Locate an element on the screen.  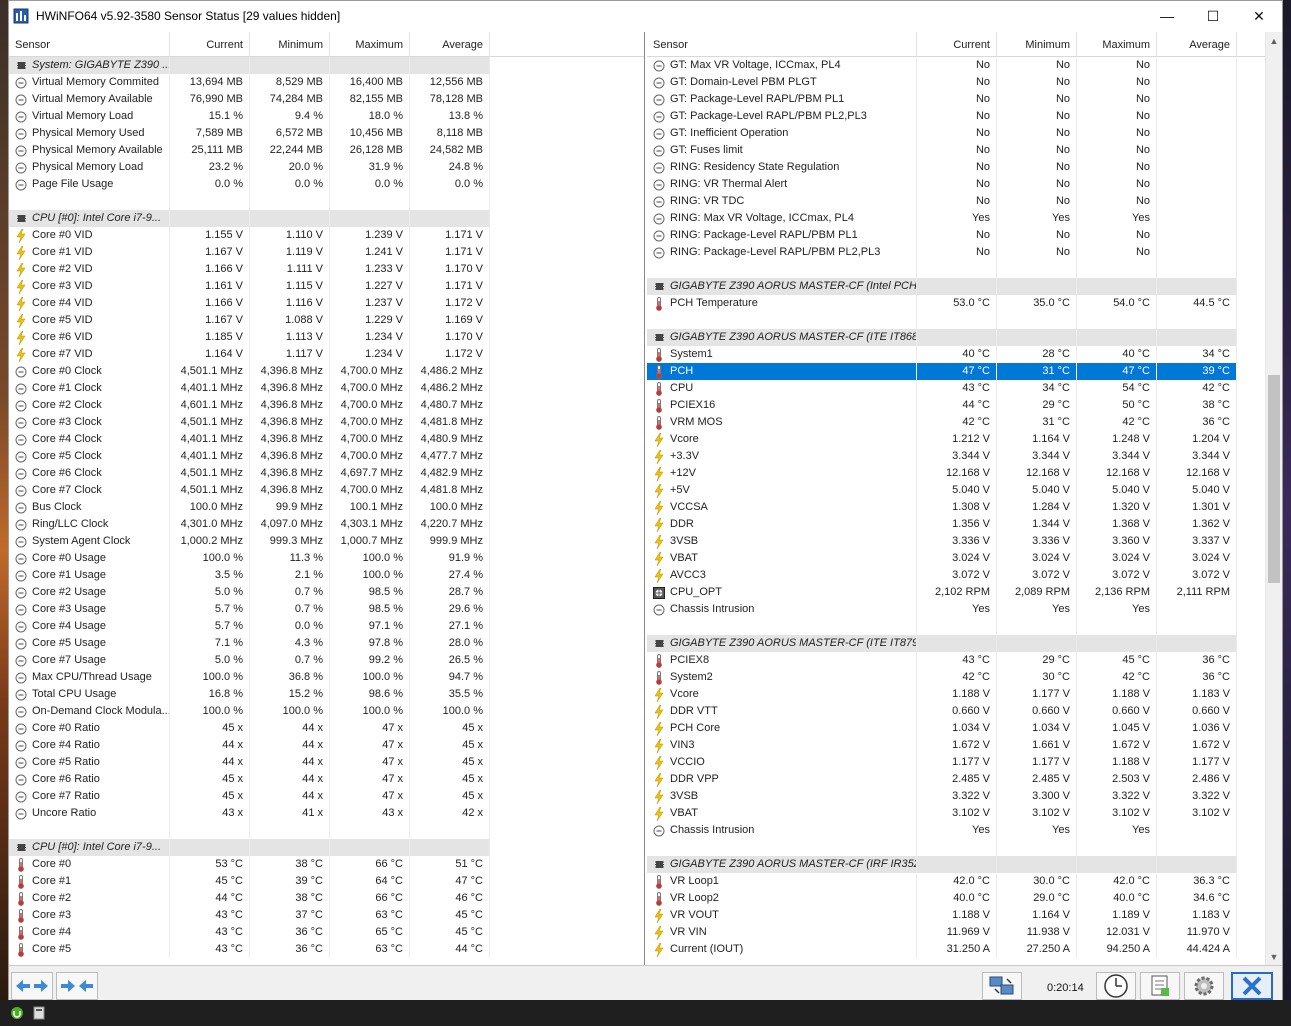
sensor-row: CPU 43 °C 34 °C 54 °C 42 °C is located at coordinates (964, 388).